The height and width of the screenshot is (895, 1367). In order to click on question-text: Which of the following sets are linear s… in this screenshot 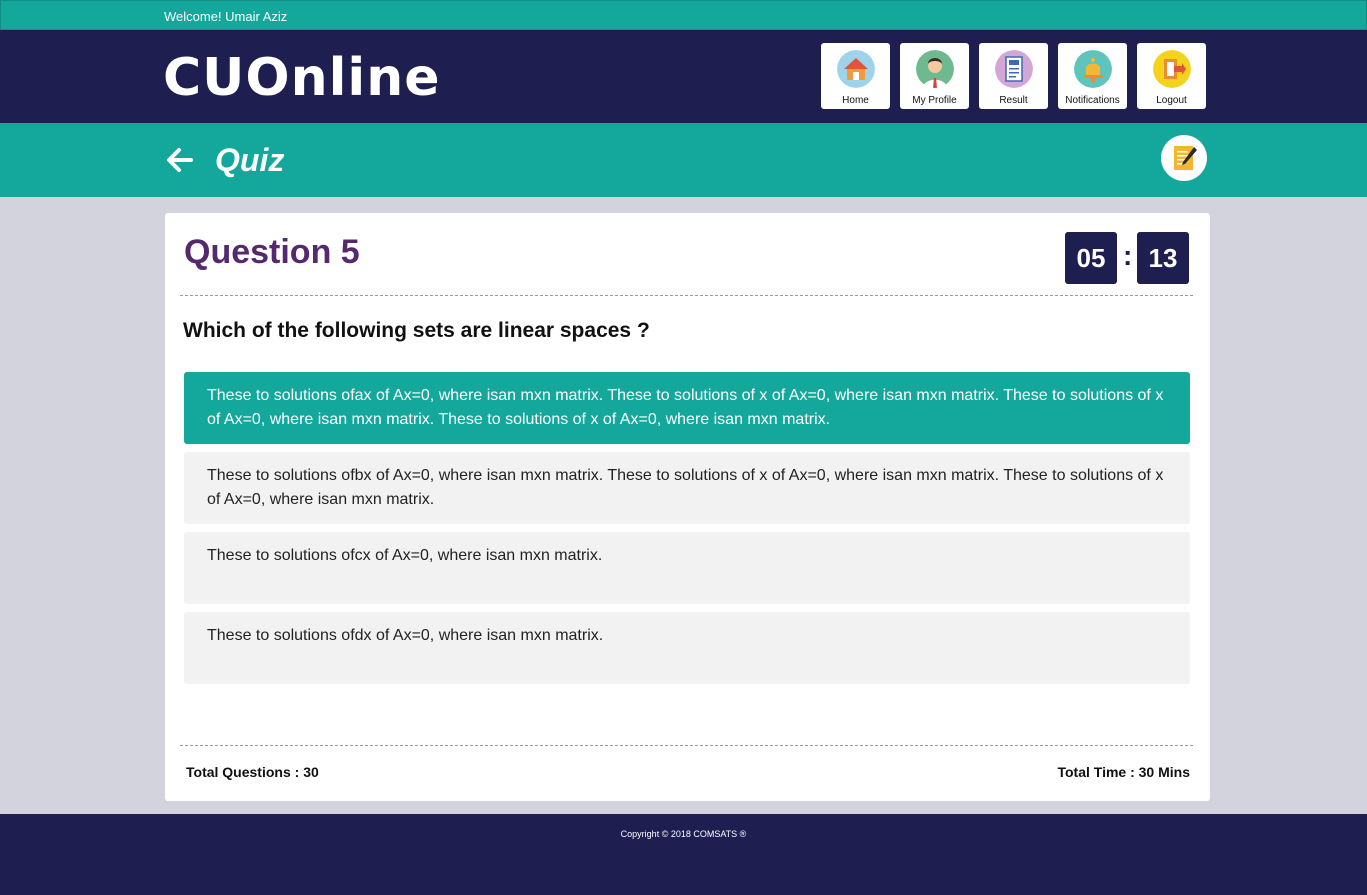, I will do `click(416, 330)`.